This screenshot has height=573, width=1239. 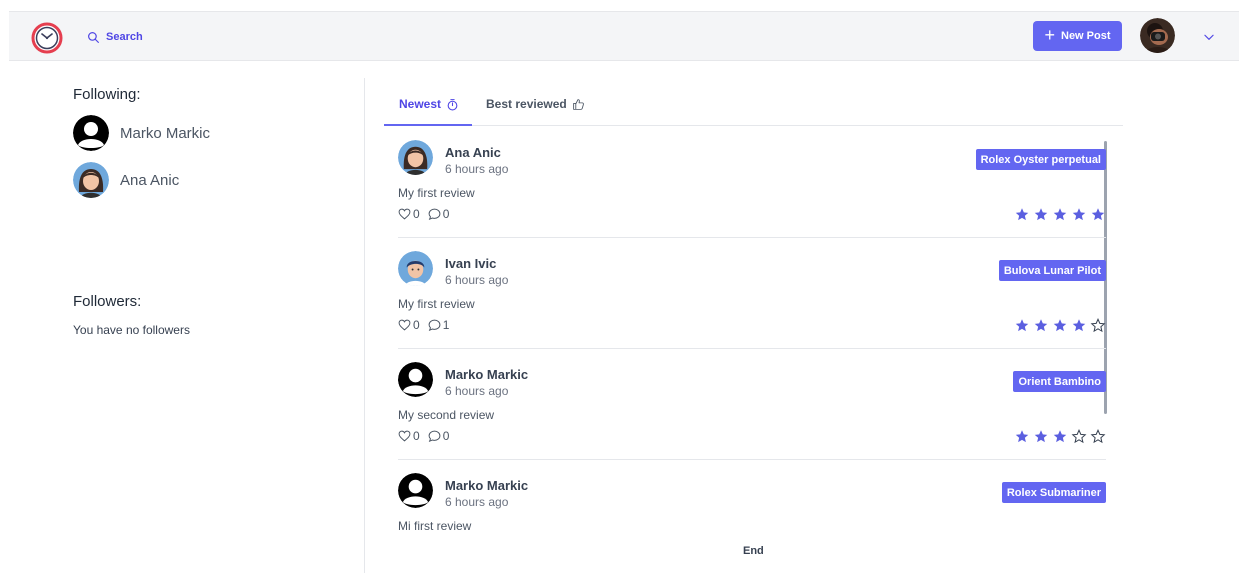 What do you see at coordinates (473, 152) in the screenshot?
I see `post-author: Ana Anic` at bounding box center [473, 152].